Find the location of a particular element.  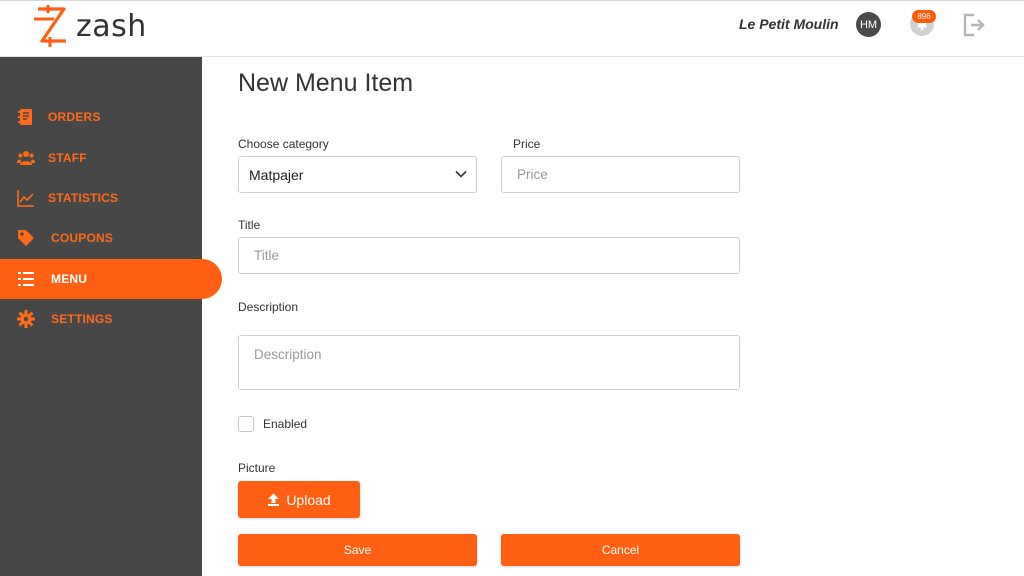

restaurant-name: Le Petit Moulin is located at coordinates (789, 24).